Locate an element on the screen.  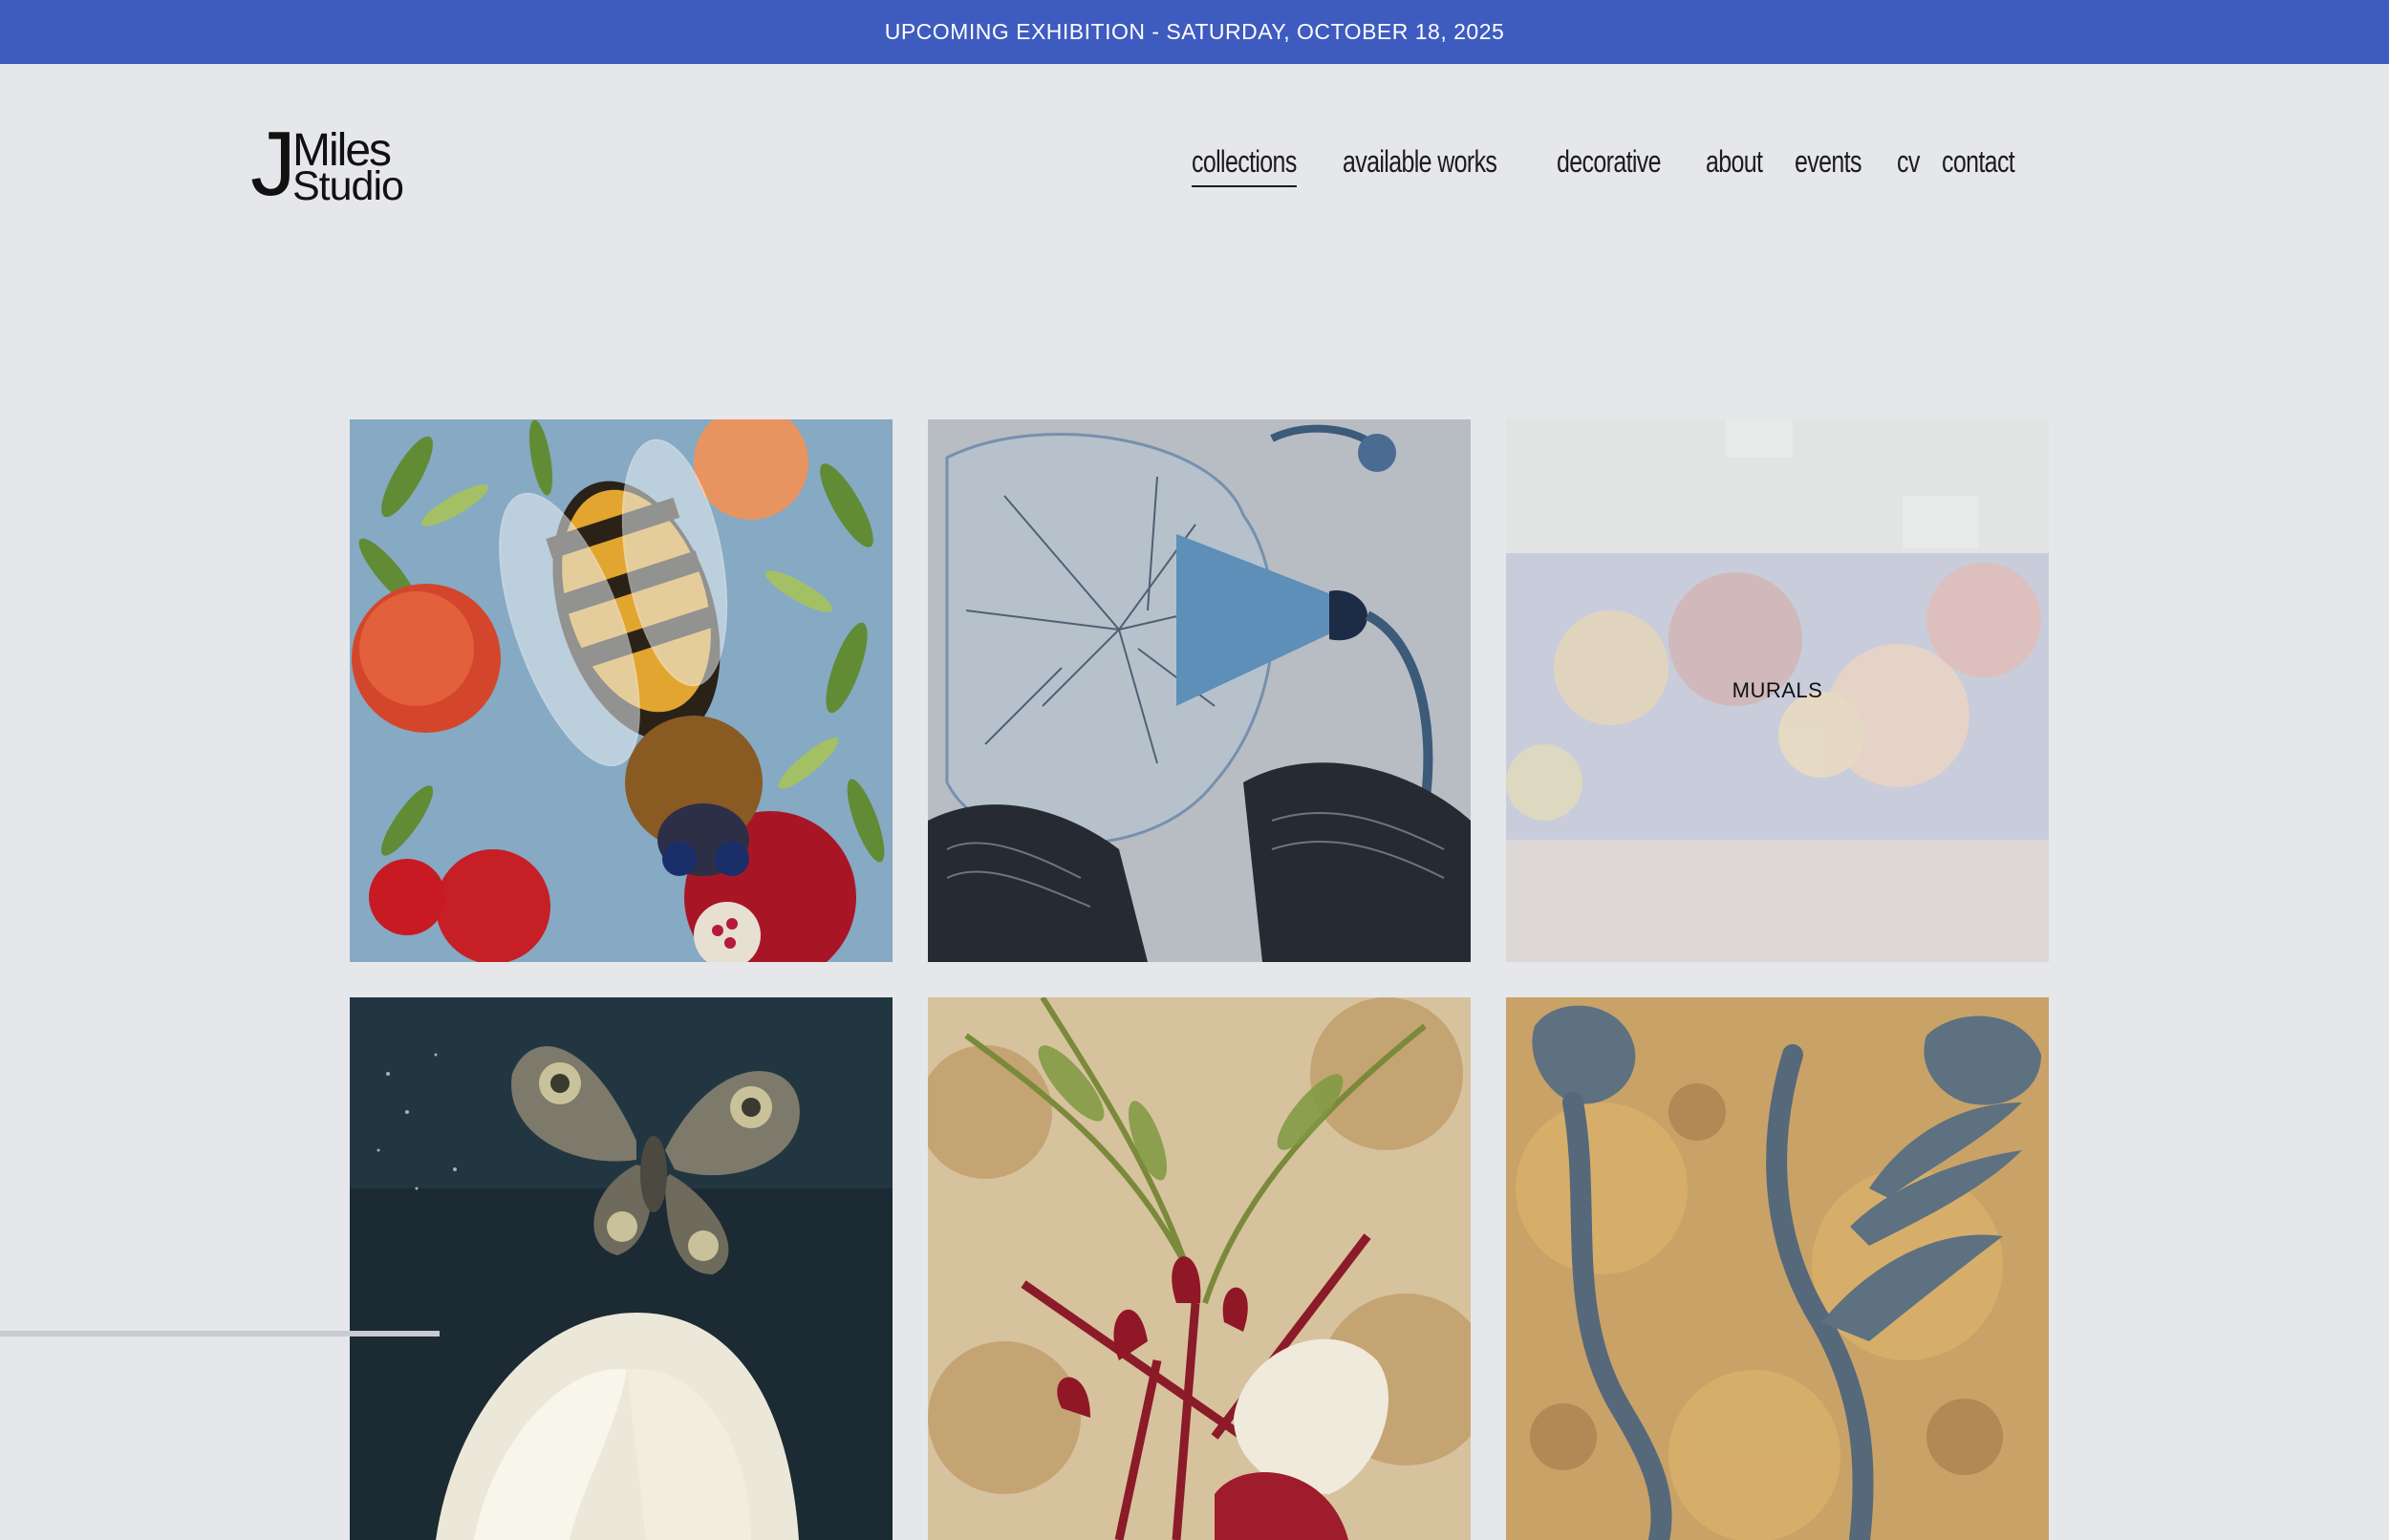
nav-available-works: available works is located at coordinates (1420, 164).